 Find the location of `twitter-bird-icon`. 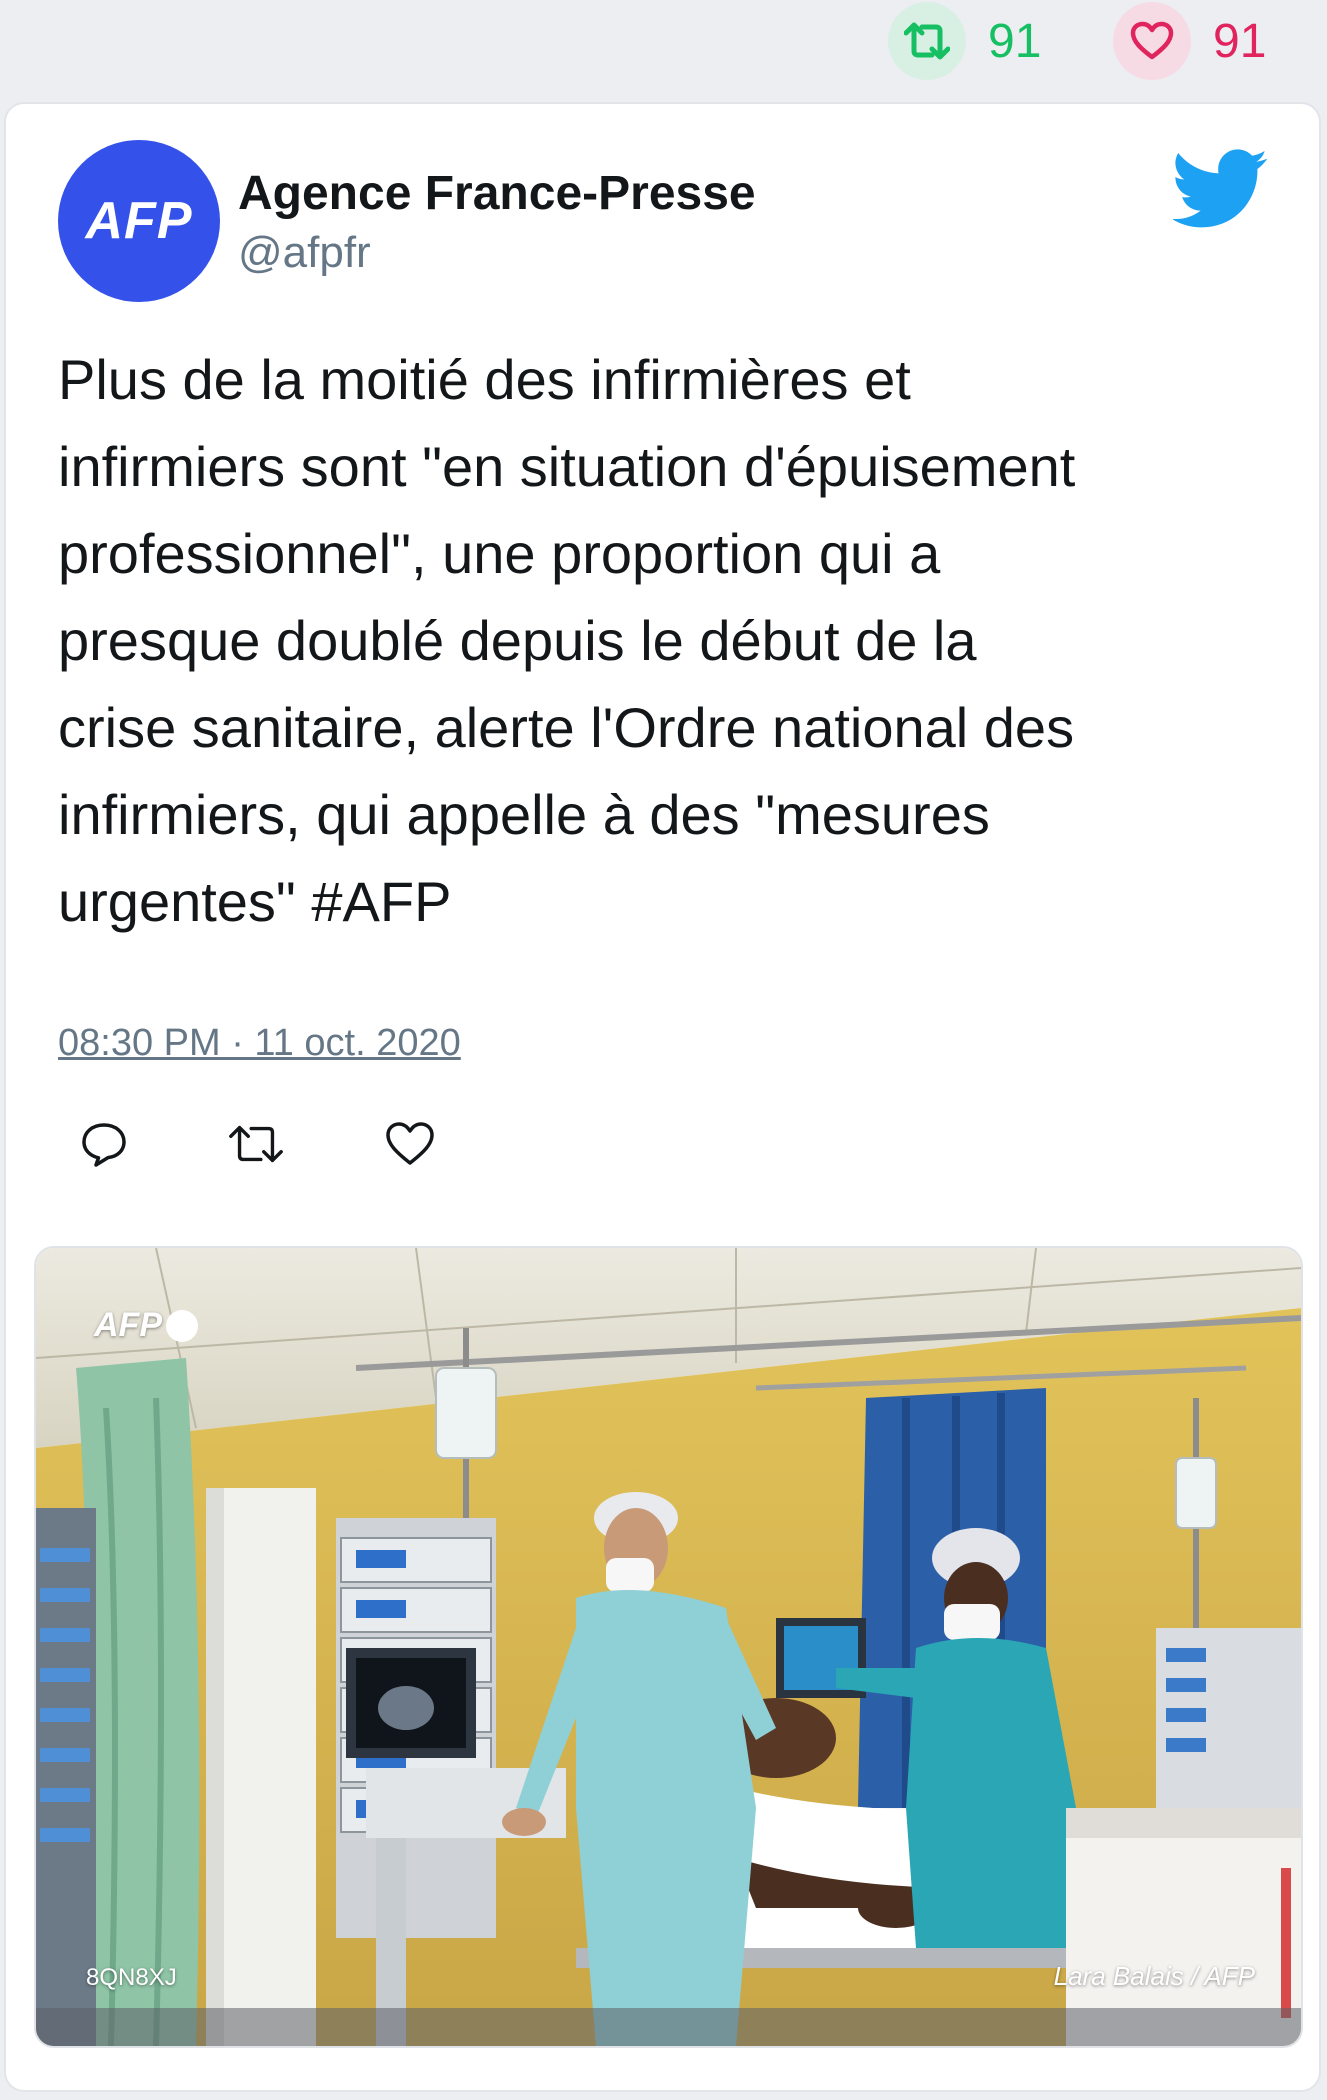

twitter-bird-icon is located at coordinates (1220, 189).